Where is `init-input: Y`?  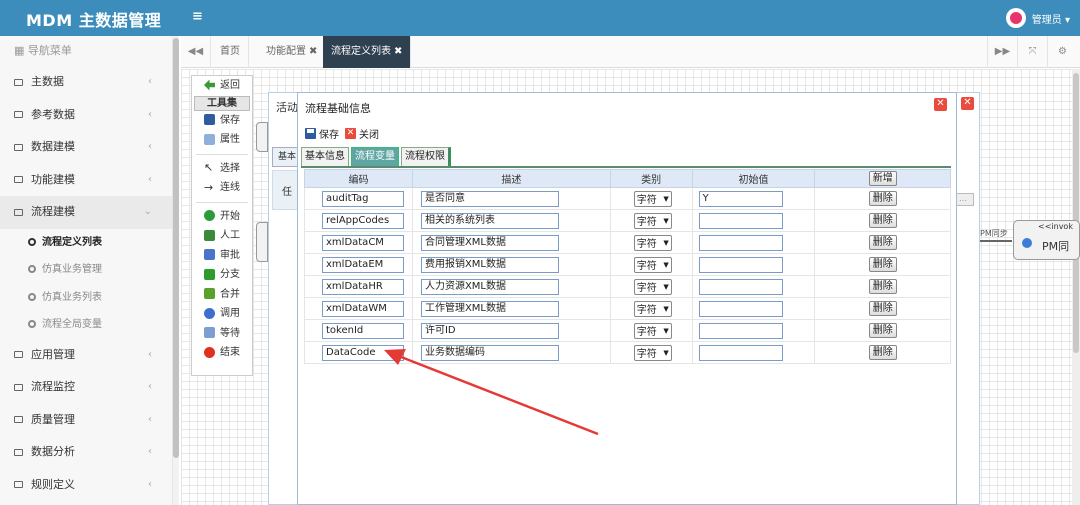 init-input: Y is located at coordinates (740, 198).